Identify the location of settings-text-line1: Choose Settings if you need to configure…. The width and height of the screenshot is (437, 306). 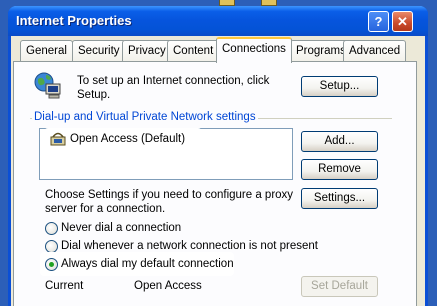
(169, 195).